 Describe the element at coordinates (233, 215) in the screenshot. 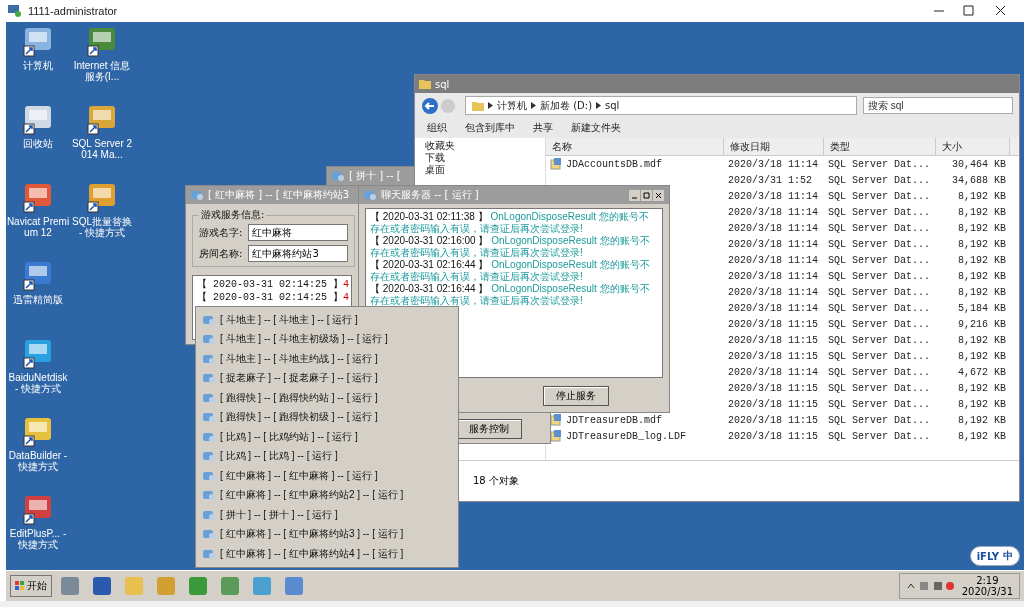

I see `group-title: 游戏服务信息:` at that location.